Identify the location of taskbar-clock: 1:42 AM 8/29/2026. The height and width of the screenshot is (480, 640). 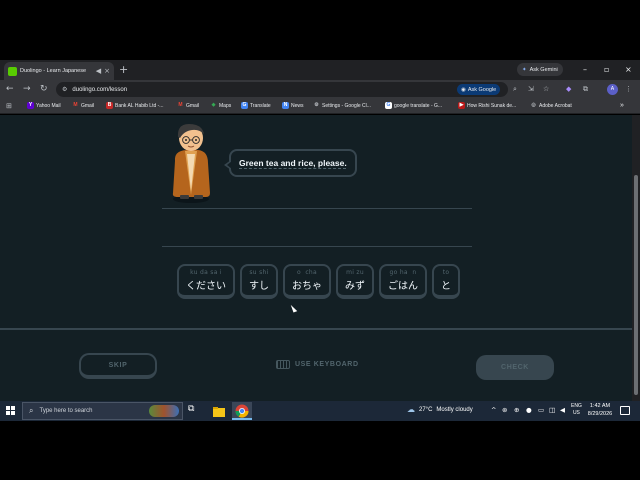
(600, 410).